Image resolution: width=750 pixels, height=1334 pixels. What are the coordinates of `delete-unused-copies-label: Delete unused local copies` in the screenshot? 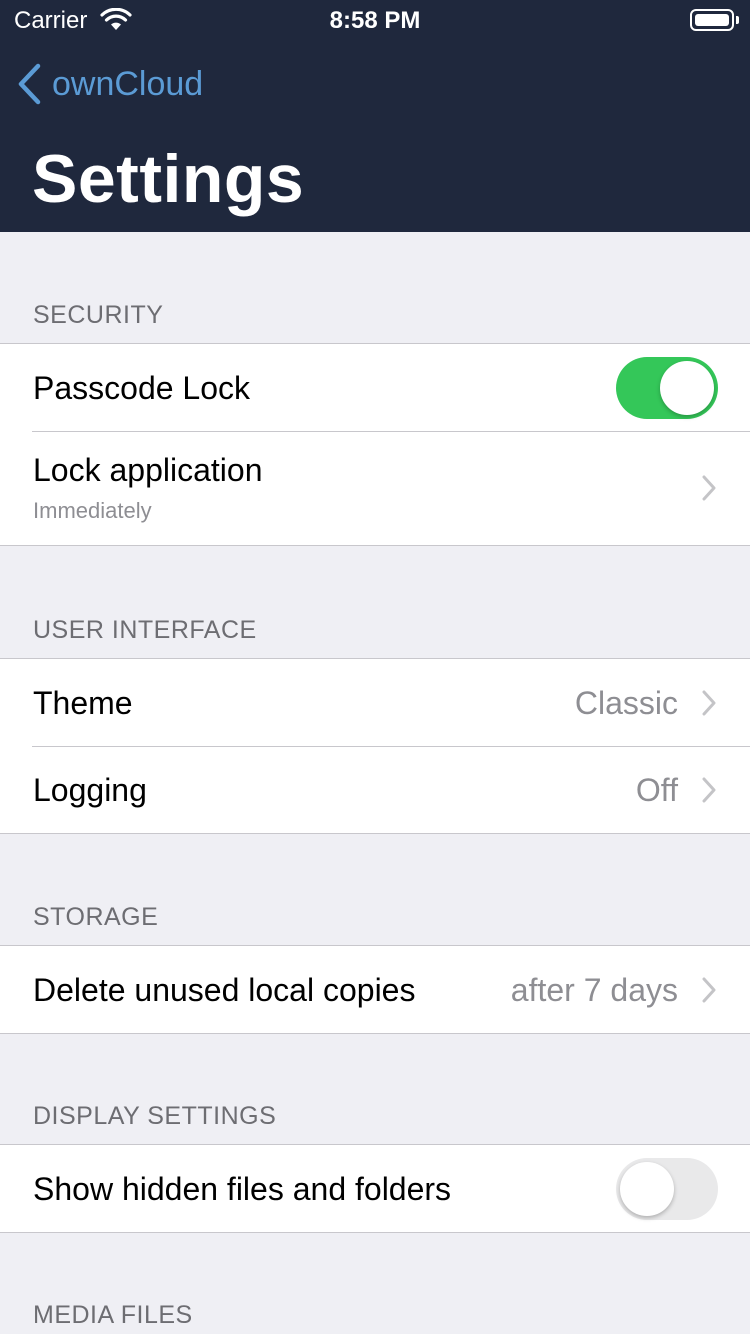 It's located at (224, 990).